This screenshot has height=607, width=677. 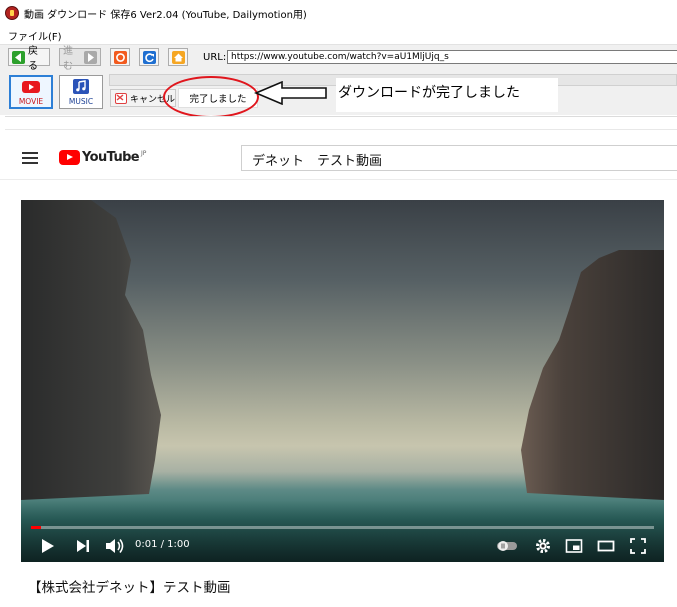 I want to click on movie-label: MOVIE, so click(x=31, y=101).